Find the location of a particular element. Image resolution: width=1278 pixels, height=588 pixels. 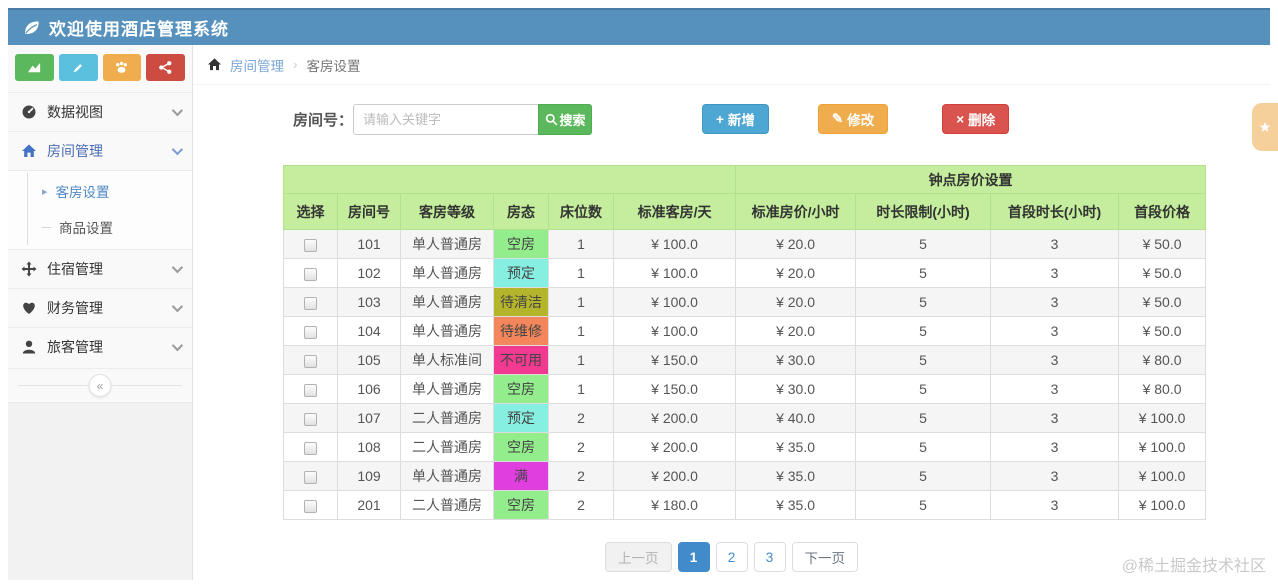

breadcrumb-current: 客房设置 is located at coordinates (333, 66).